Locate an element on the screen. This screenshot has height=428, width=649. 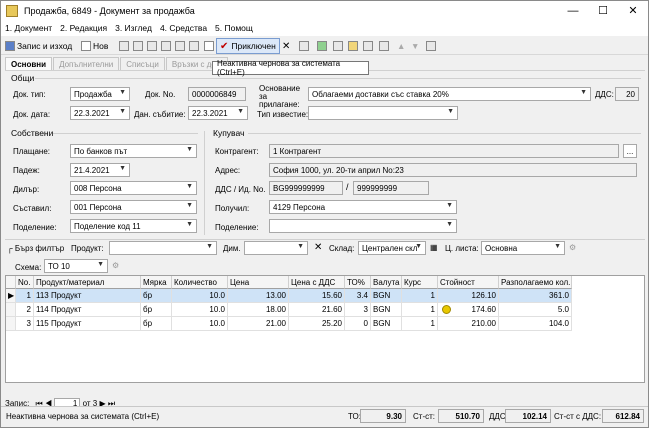
vat-rate-field: 20 is located at coordinates (627, 94).